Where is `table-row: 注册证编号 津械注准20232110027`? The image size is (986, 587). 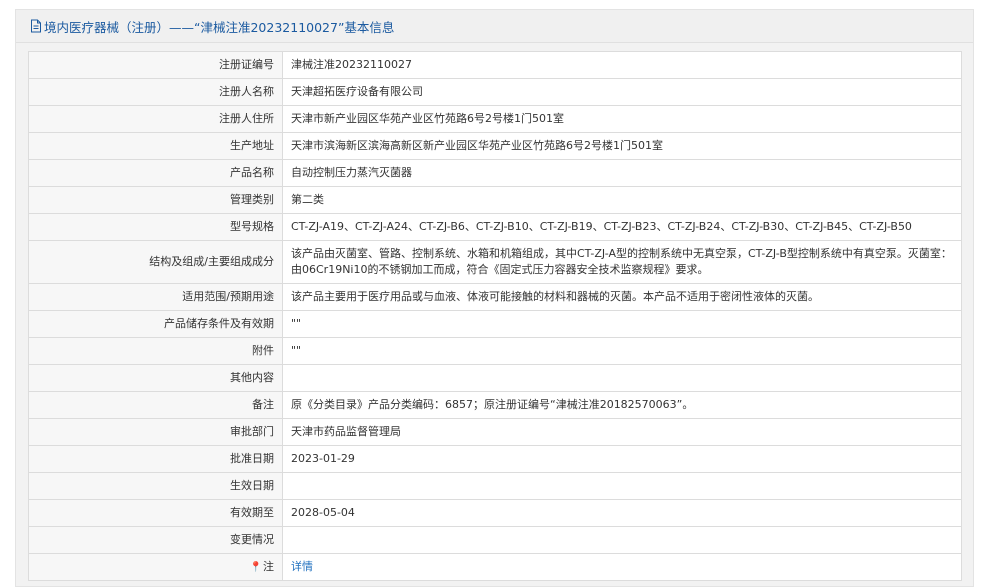 table-row: 注册证编号 津械注准20232110027 is located at coordinates (495, 65).